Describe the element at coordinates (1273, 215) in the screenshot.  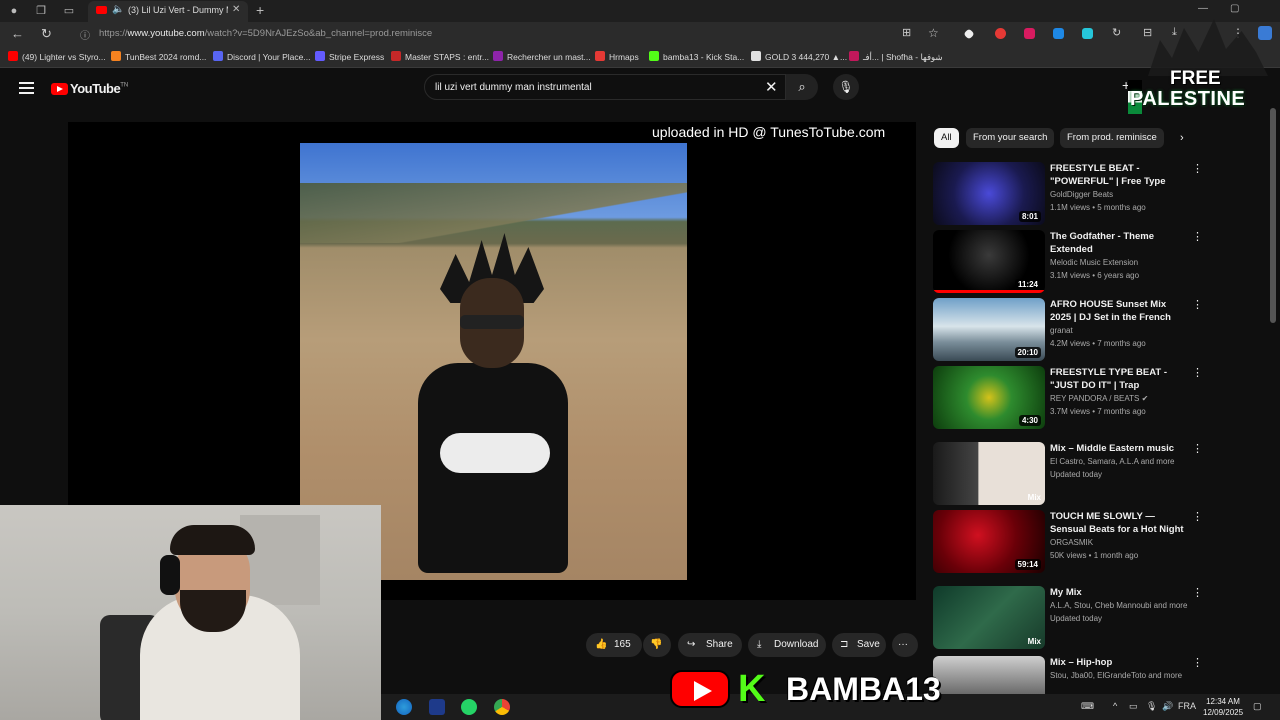
I see `page-scrollbar` at that location.